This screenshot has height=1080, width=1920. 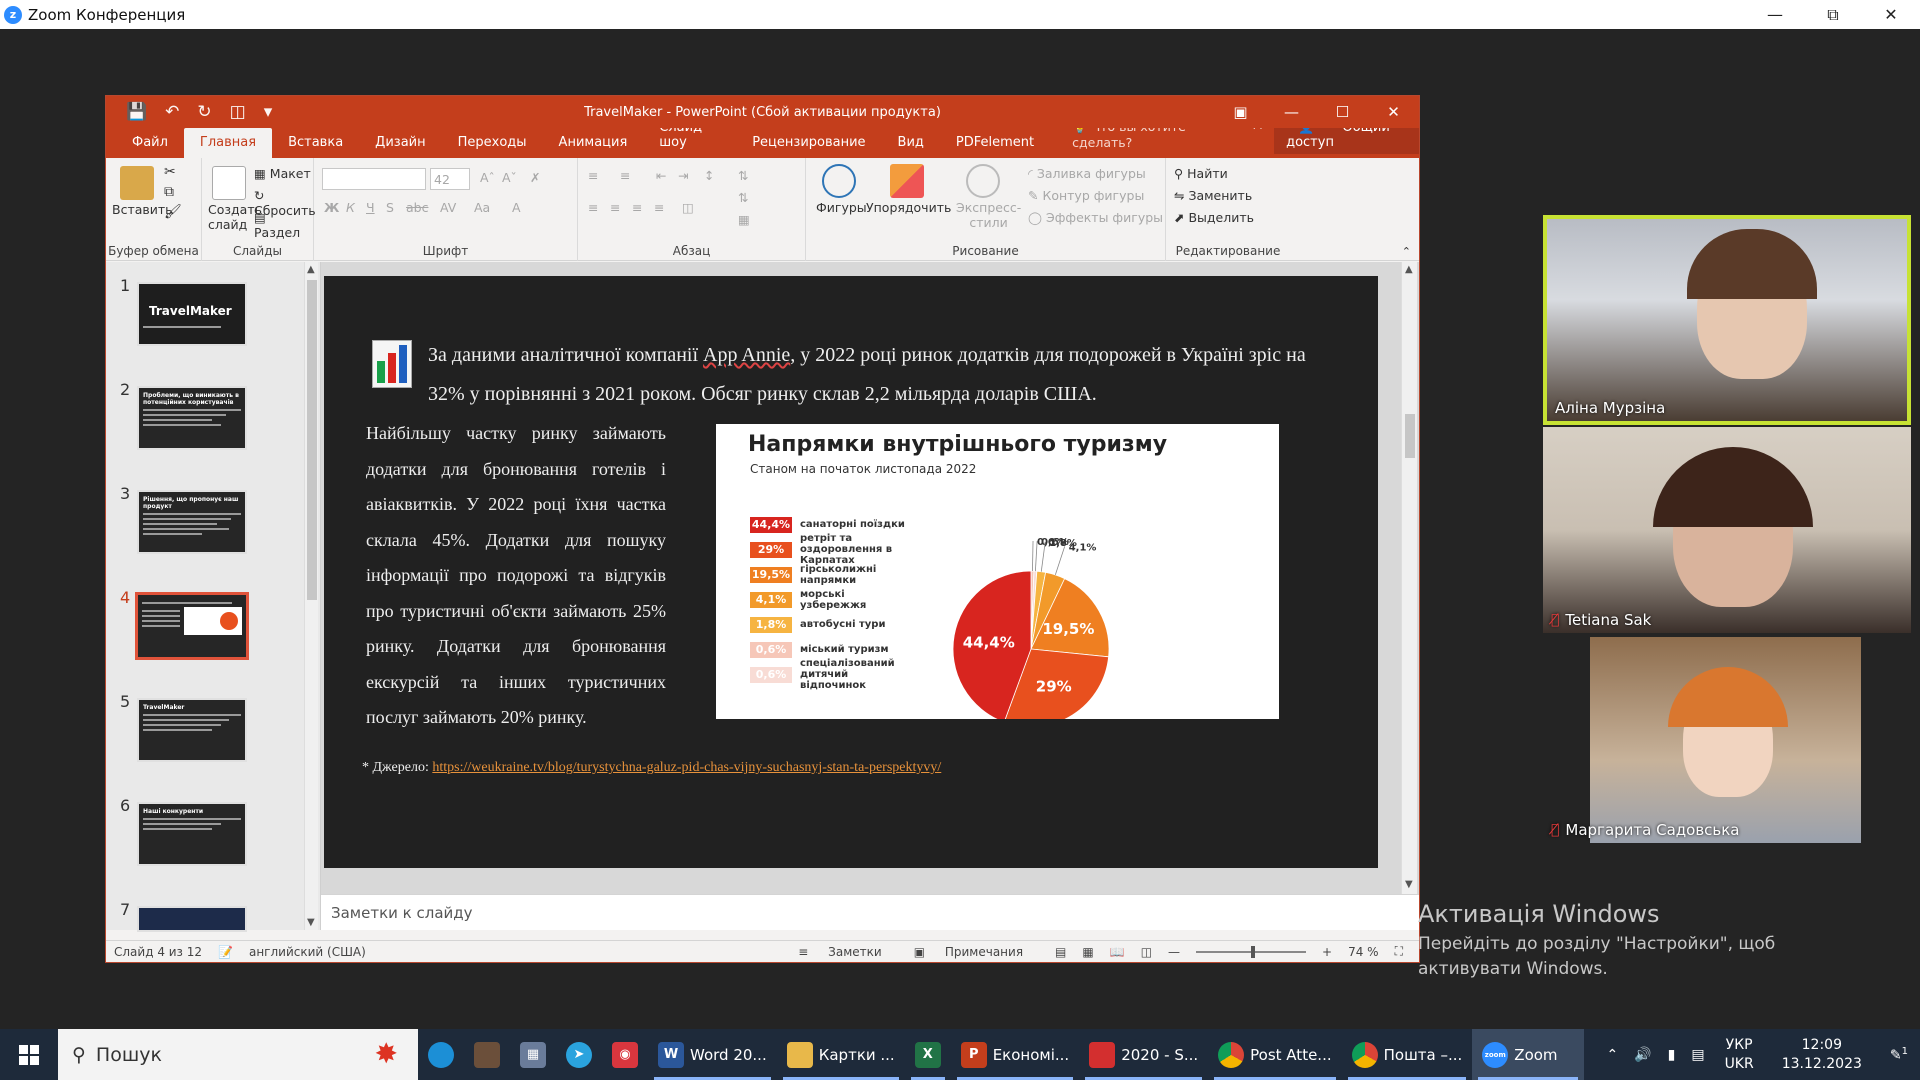 I want to click on slide-sorter-icon: ▦, so click(x=1087, y=952).